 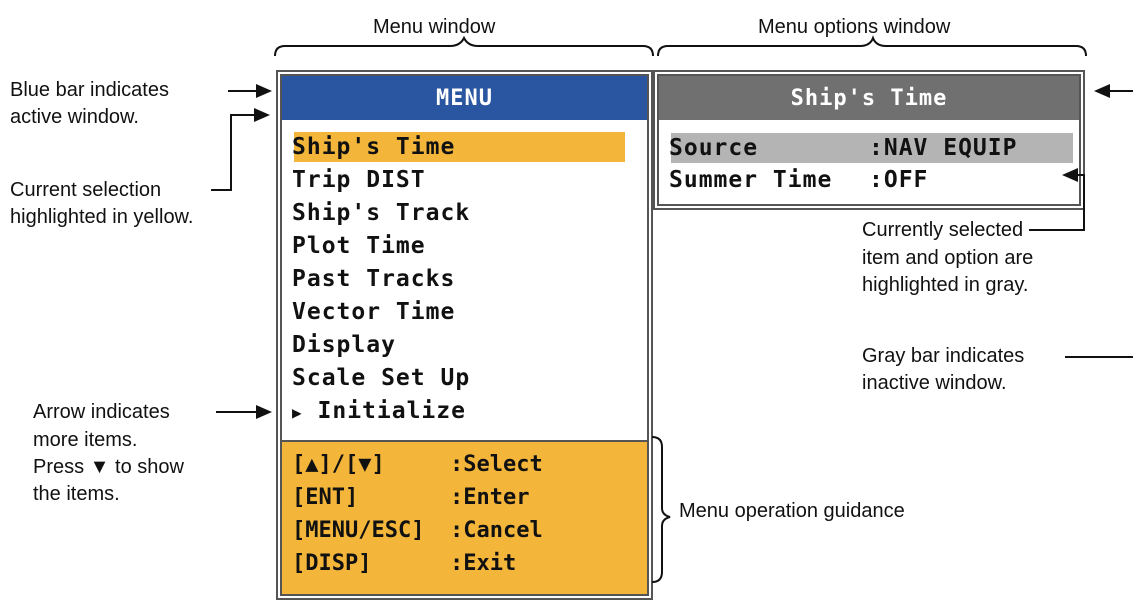 What do you see at coordinates (1070, 175) in the screenshot?
I see `gray-selection-arrowhead-icon` at bounding box center [1070, 175].